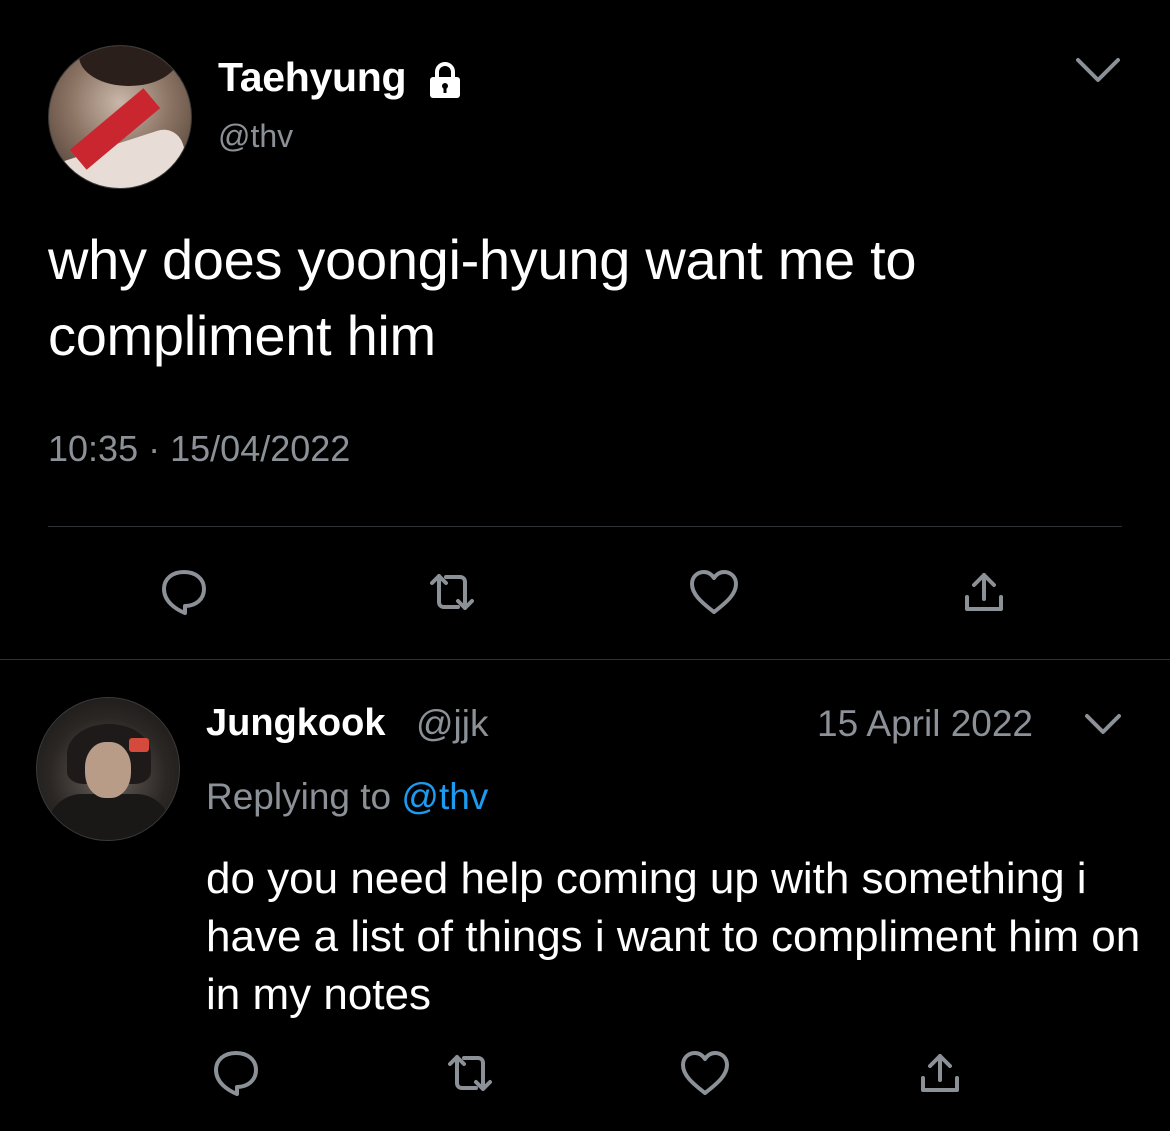 The image size is (1170, 1131). What do you see at coordinates (295, 723) in the screenshot?
I see `reply-tweet-display-name: Jungkook` at bounding box center [295, 723].